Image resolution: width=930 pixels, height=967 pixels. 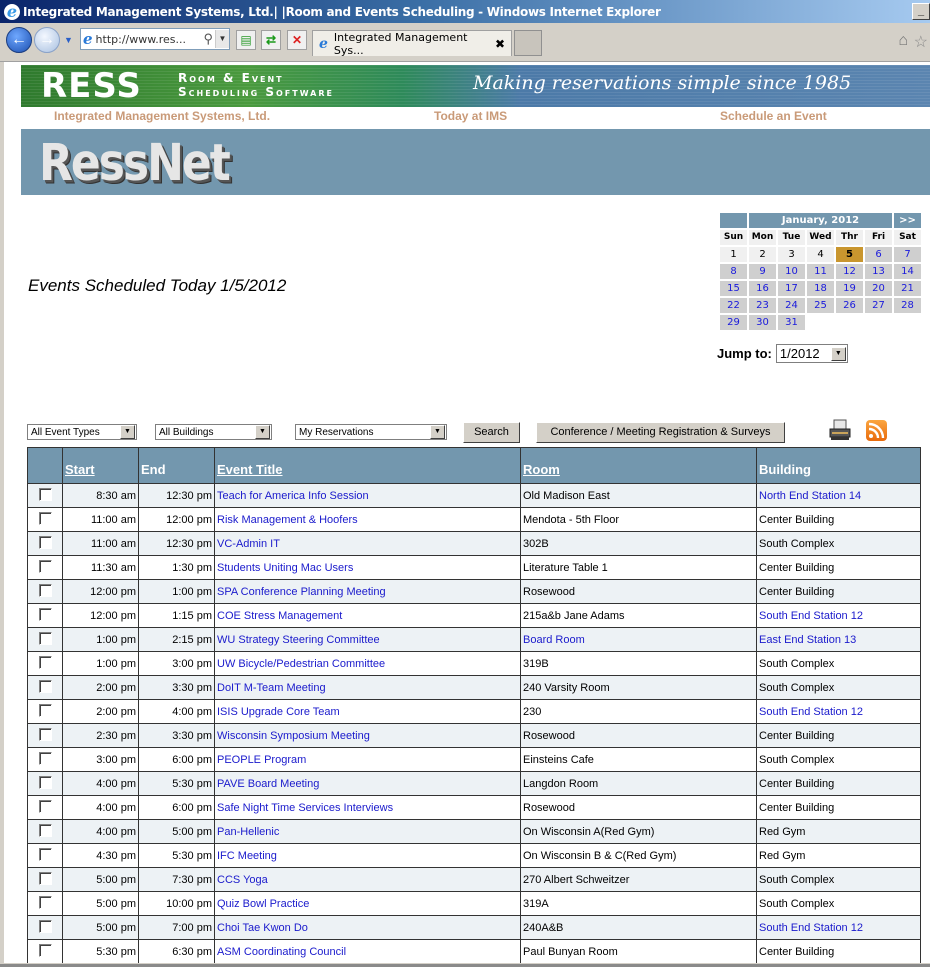 What do you see at coordinates (293, 496) in the screenshot?
I see `event-title-link: Teach for America Info Session` at bounding box center [293, 496].